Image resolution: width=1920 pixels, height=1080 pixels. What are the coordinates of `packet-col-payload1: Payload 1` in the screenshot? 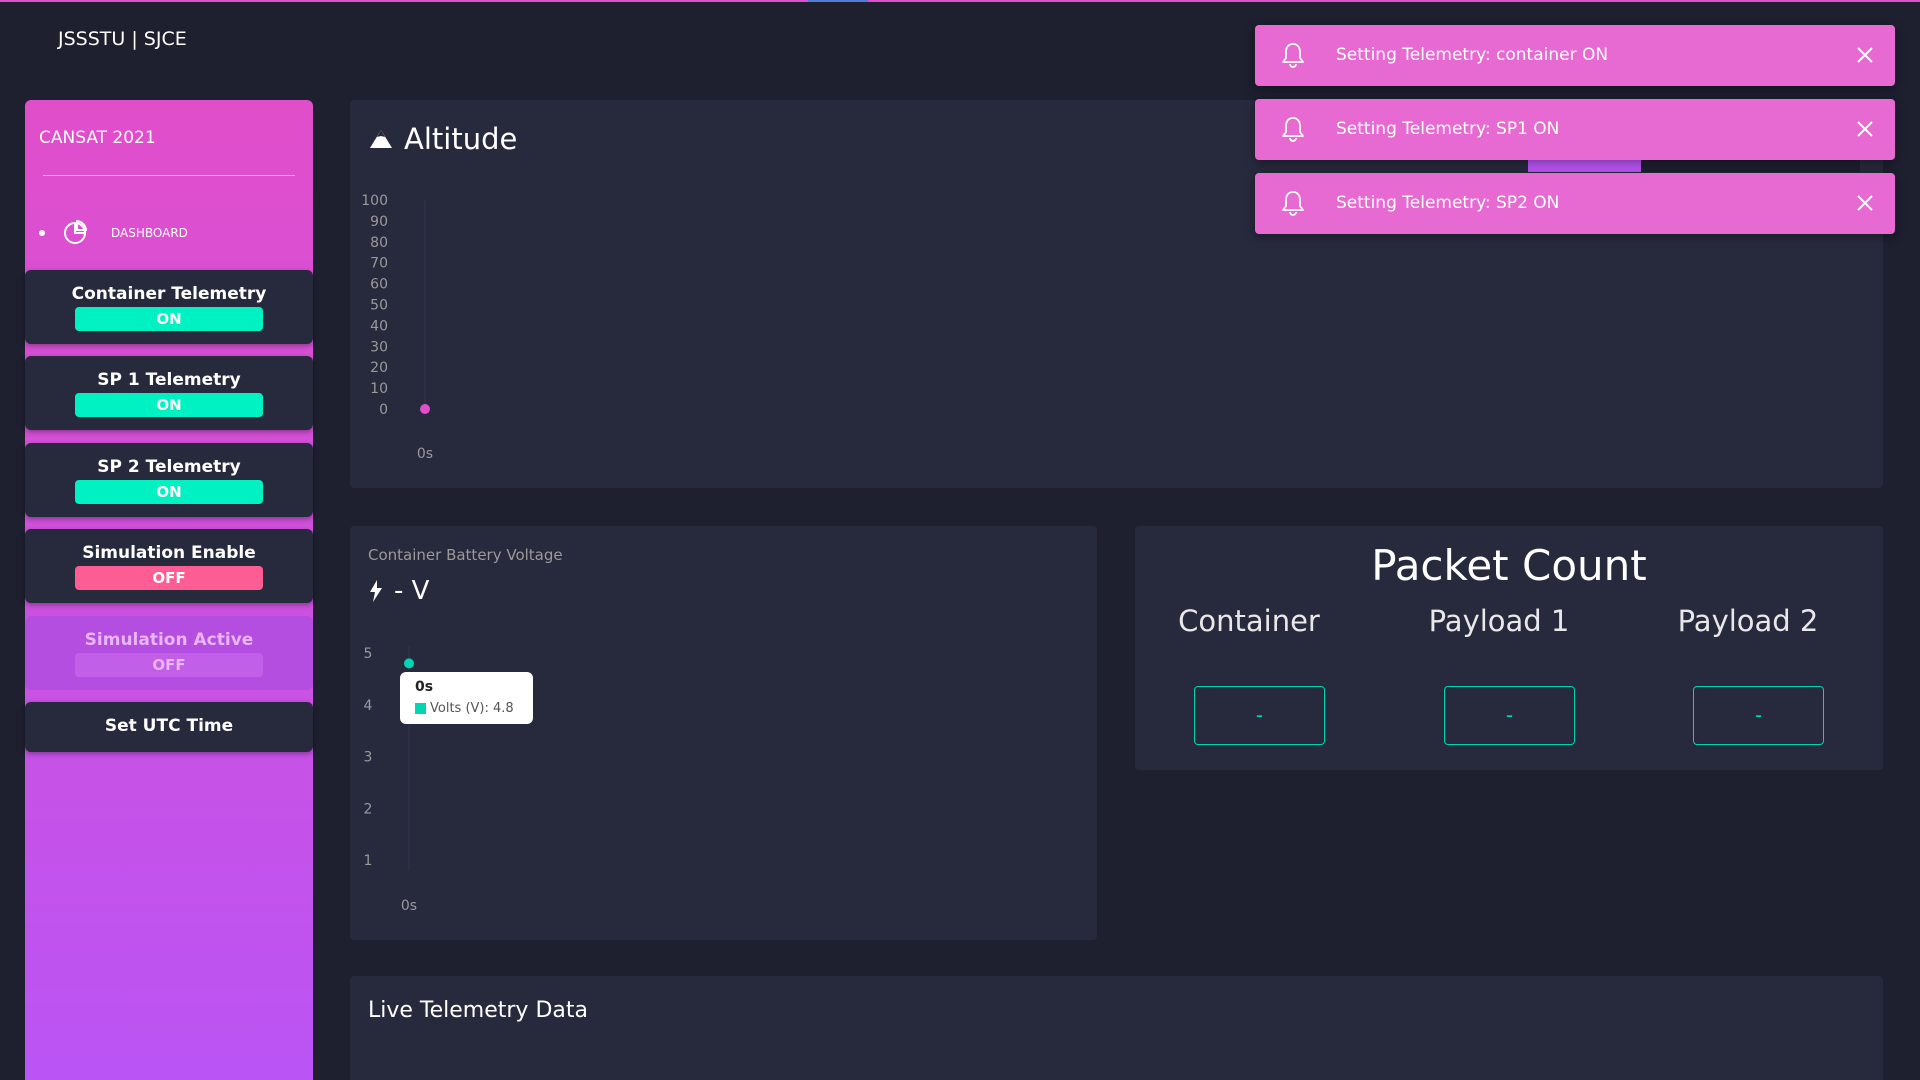 It's located at (1499, 621).